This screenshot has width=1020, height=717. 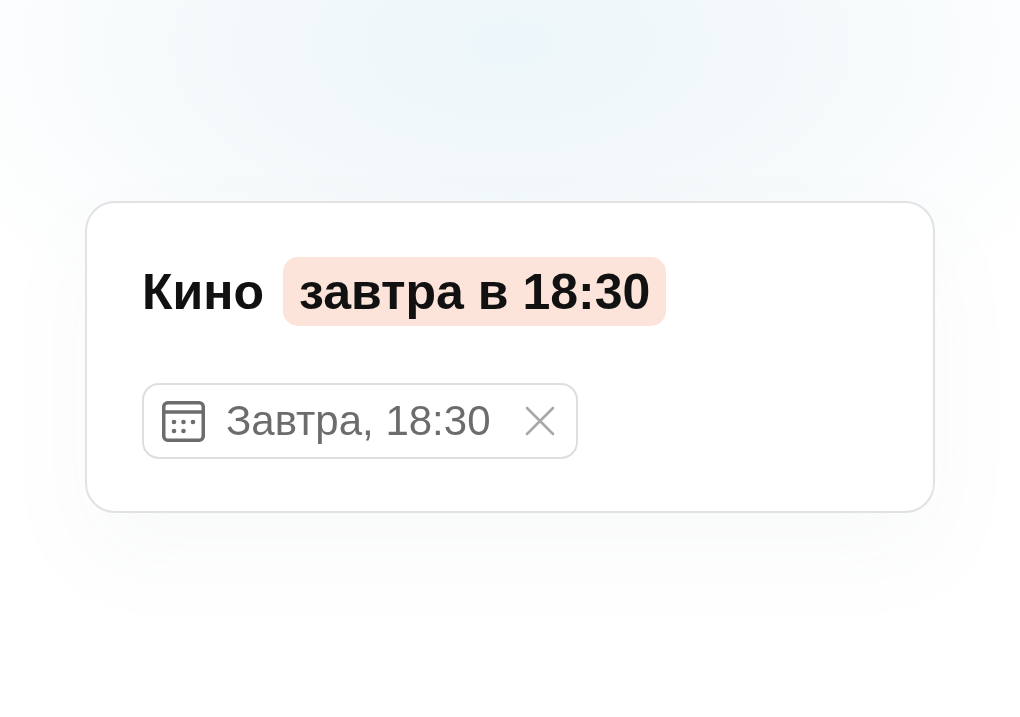 I want to click on calendar-icon, so click(x=183, y=421).